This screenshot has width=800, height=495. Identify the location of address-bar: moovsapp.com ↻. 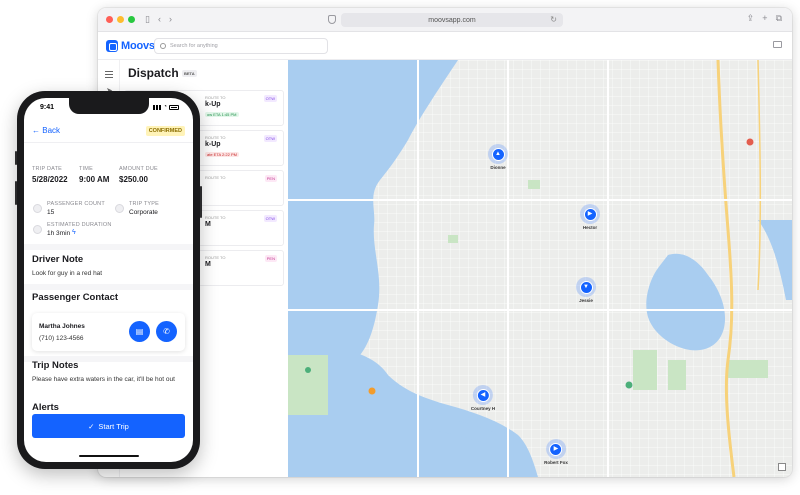
(452, 20).